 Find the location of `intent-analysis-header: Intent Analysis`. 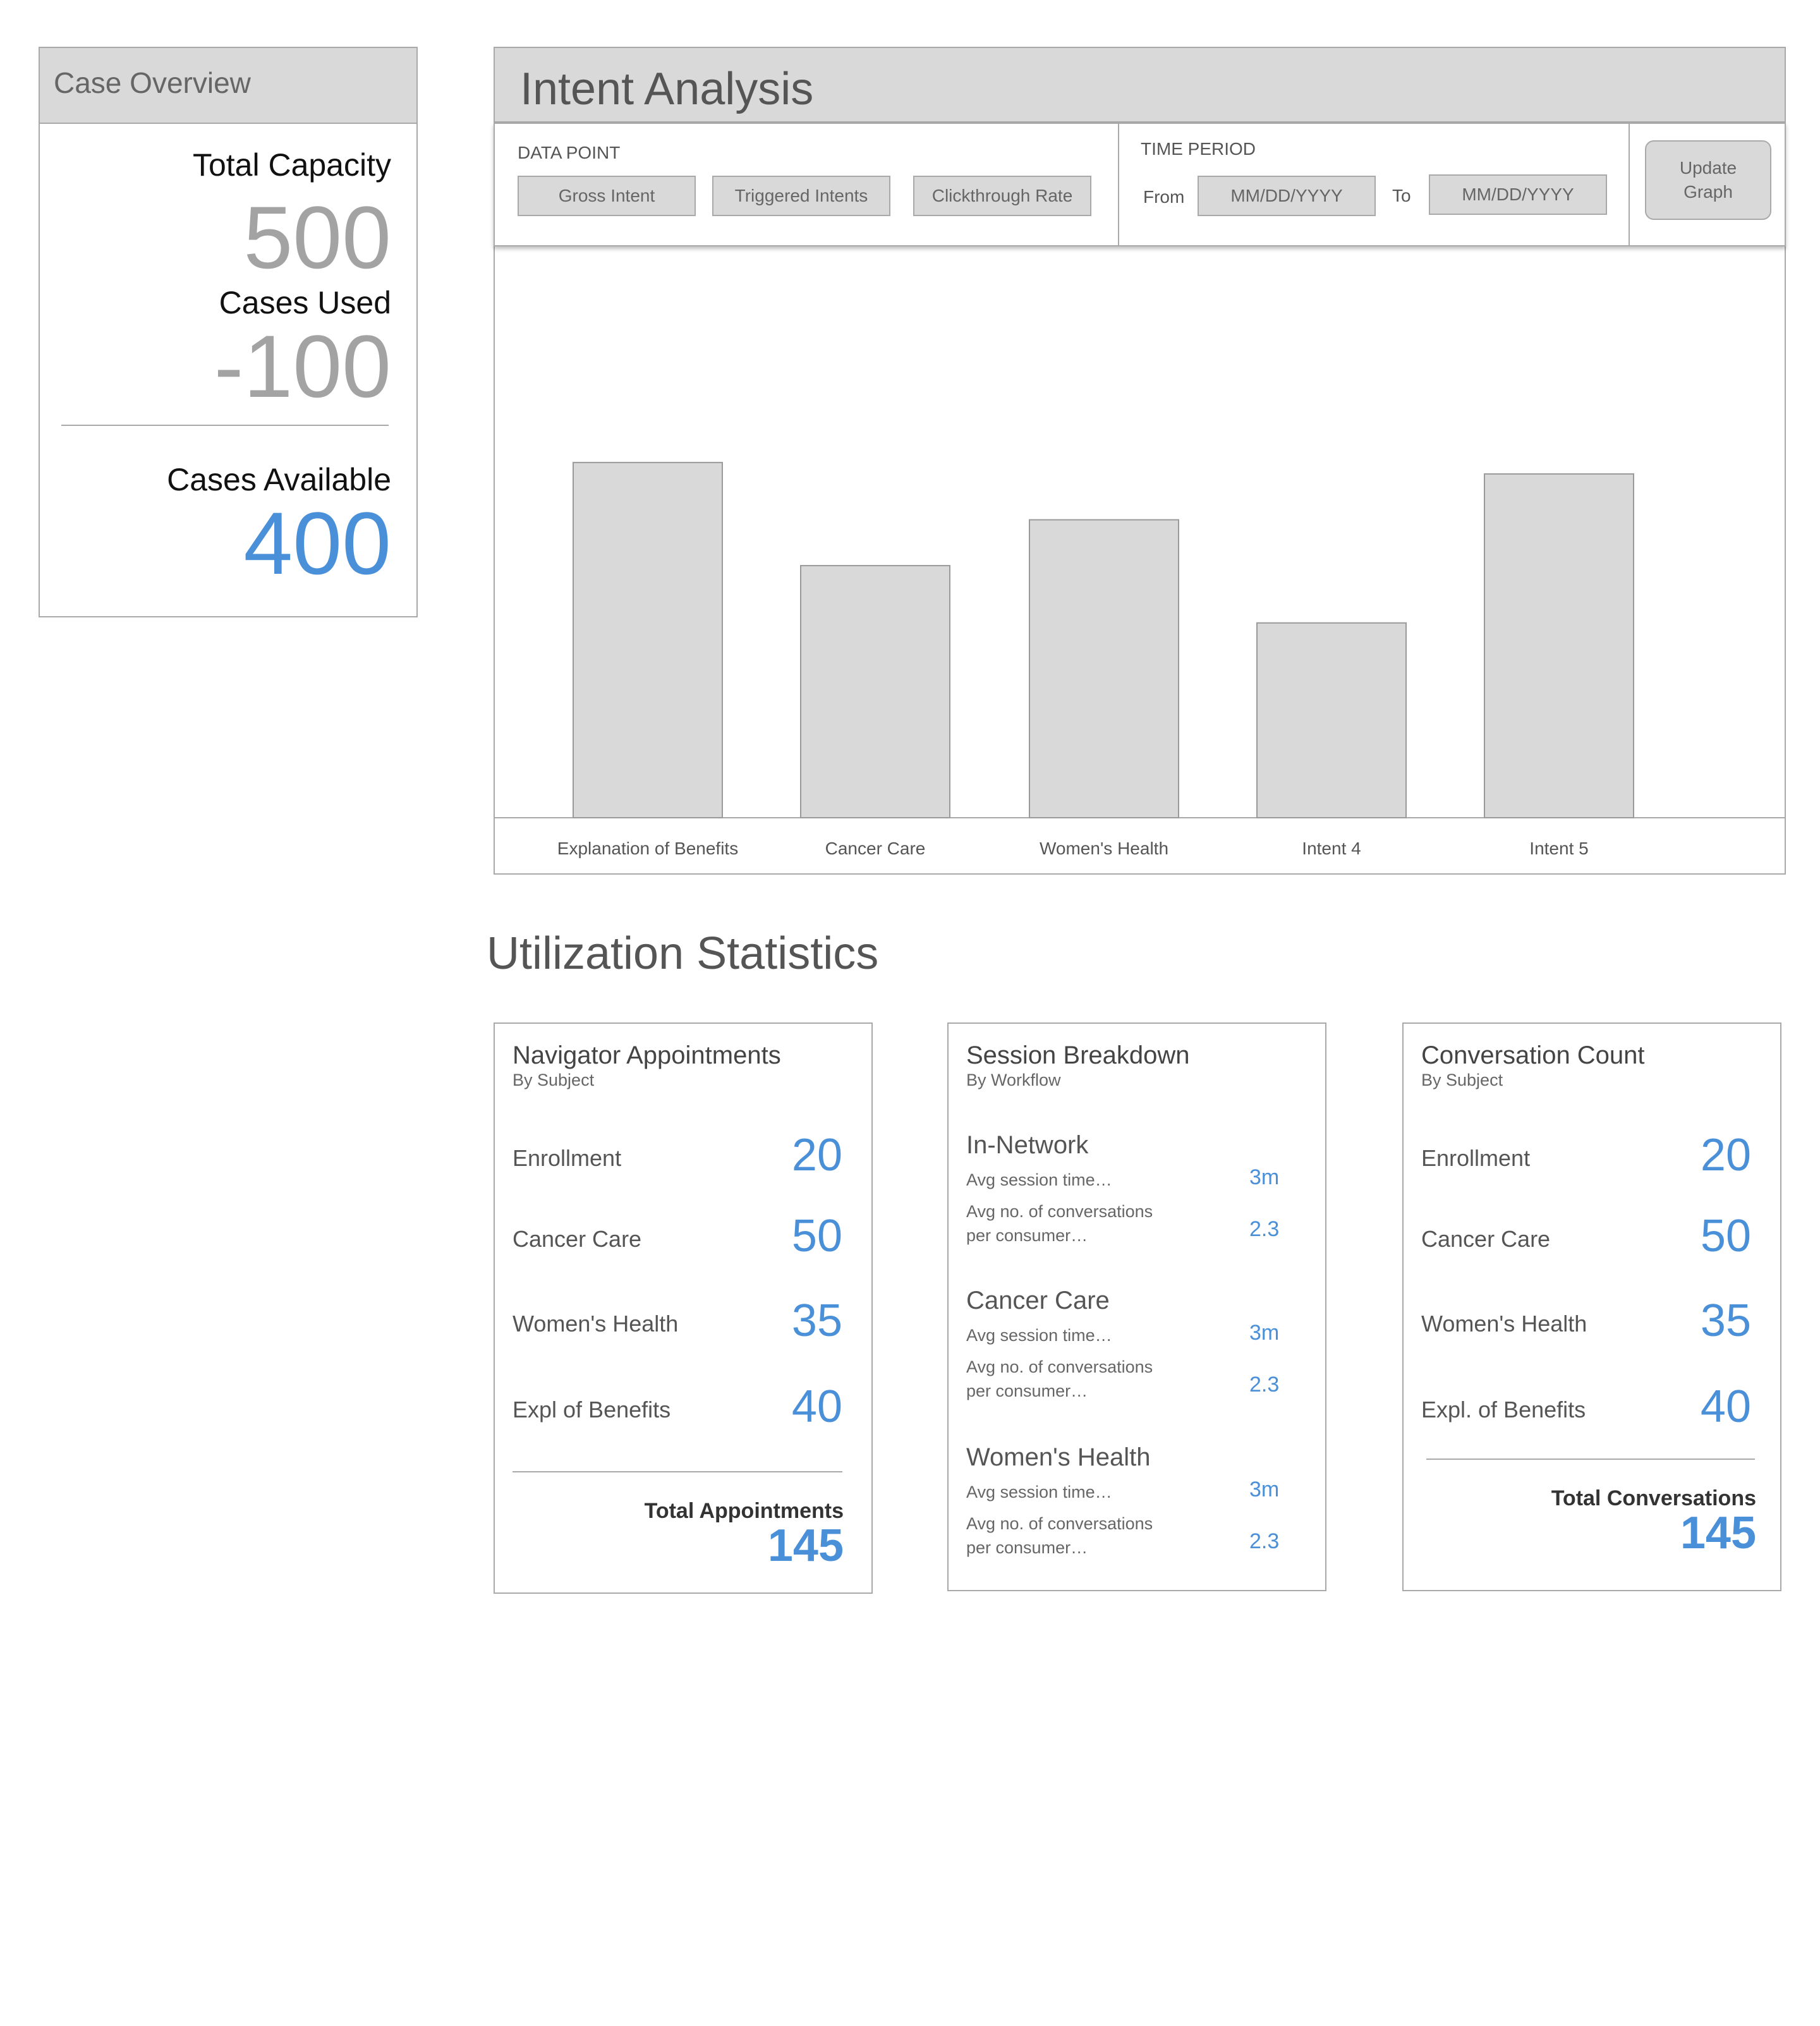

intent-analysis-header: Intent Analysis is located at coordinates (1140, 85).